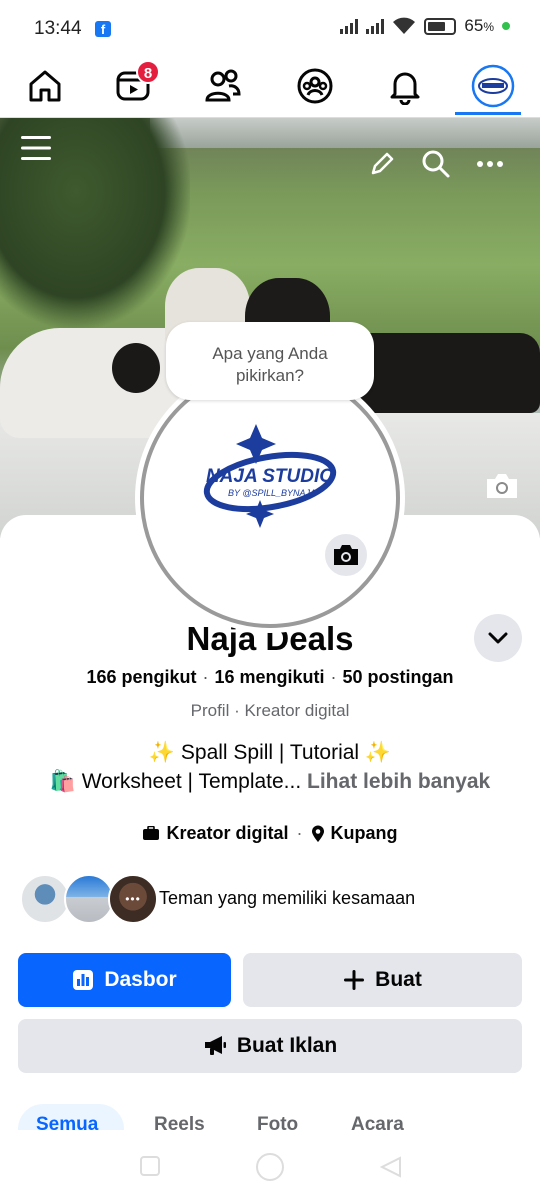  I want to click on hamburger-menu-icon, so click(36, 148).